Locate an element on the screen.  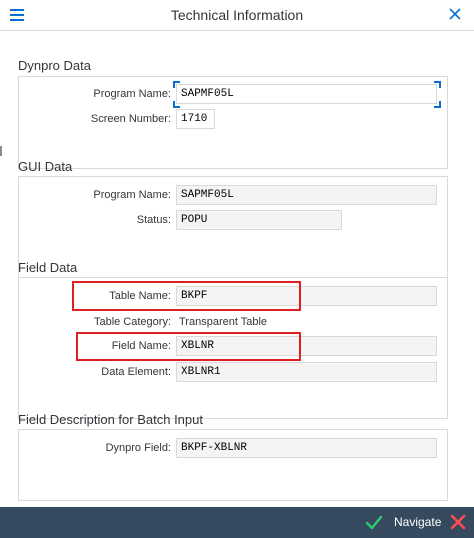
scroll-edge-marker is located at coordinates (1, 151).